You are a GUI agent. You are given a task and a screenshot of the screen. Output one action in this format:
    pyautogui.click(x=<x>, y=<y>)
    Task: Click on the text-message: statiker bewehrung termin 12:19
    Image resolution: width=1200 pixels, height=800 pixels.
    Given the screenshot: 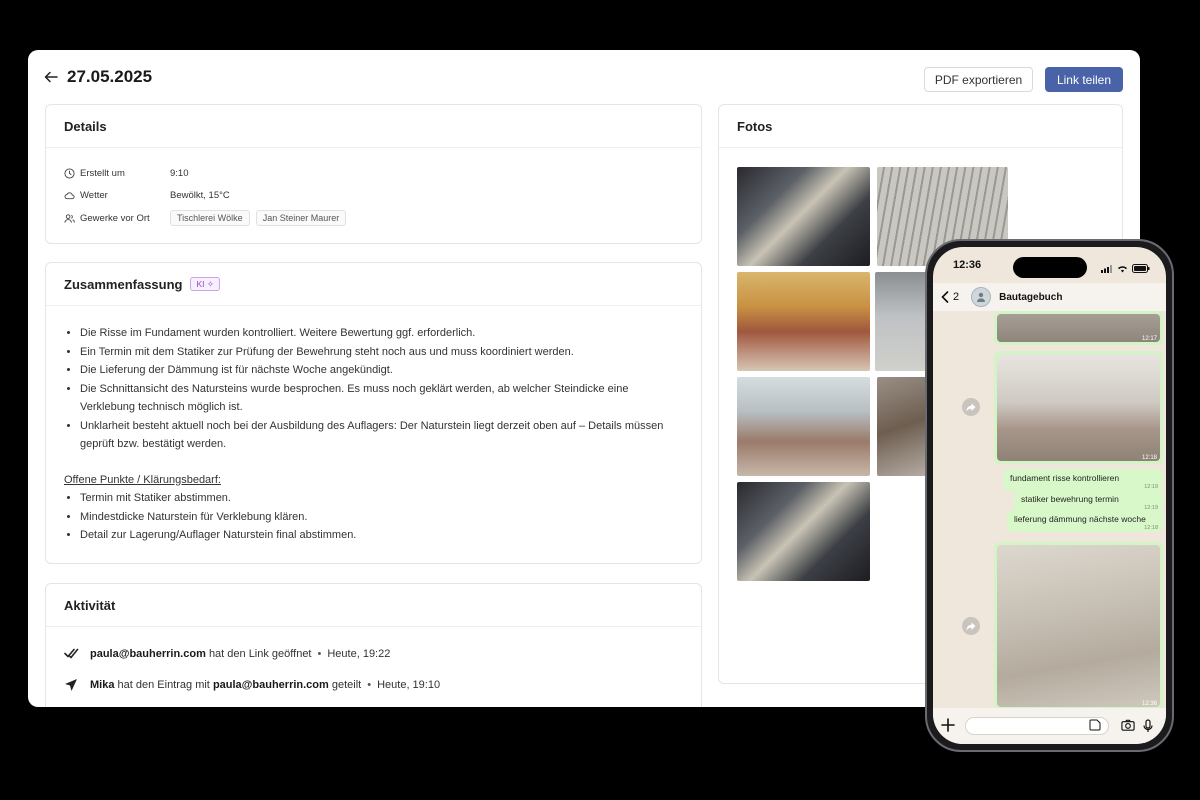 What is the action you would take?
    pyautogui.click(x=1088, y=501)
    